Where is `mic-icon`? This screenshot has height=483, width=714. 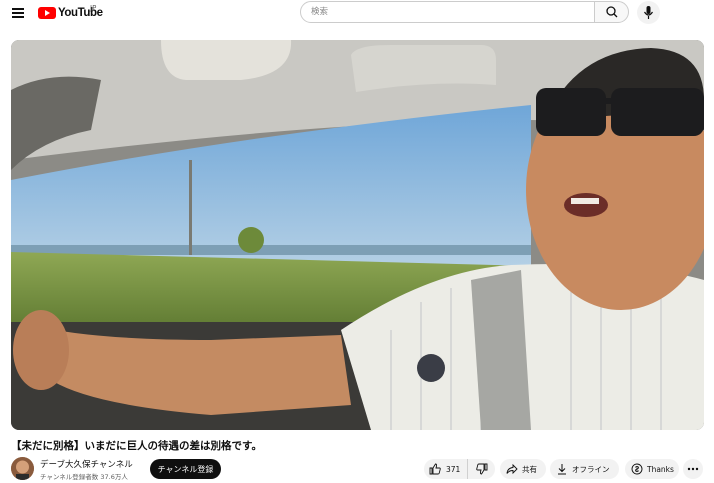 mic-icon is located at coordinates (648, 12).